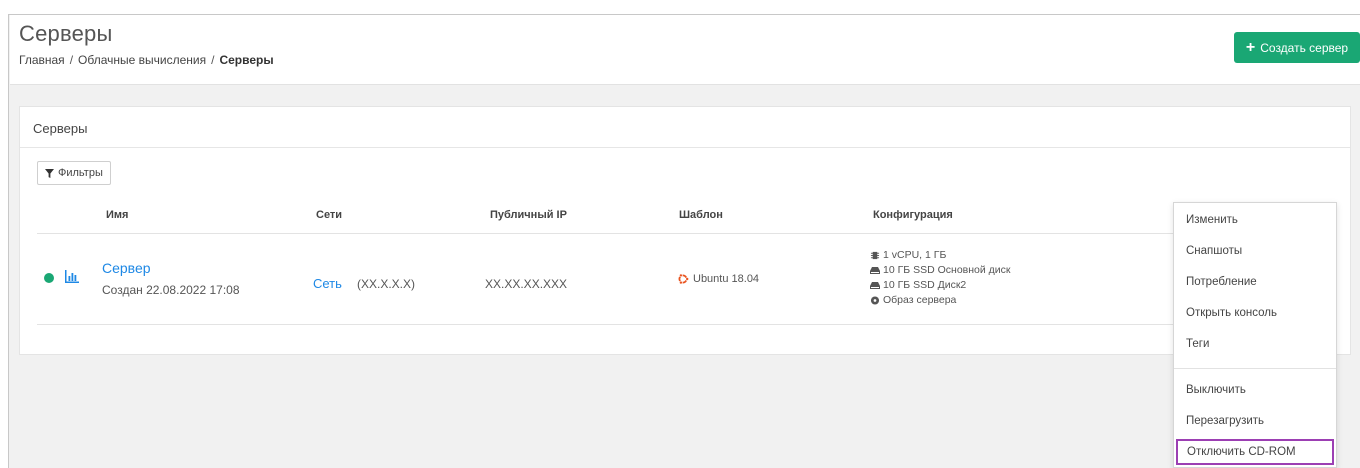  What do you see at coordinates (1255, 251) in the screenshot?
I see `menu-item-snapshots: Снапшоты` at bounding box center [1255, 251].